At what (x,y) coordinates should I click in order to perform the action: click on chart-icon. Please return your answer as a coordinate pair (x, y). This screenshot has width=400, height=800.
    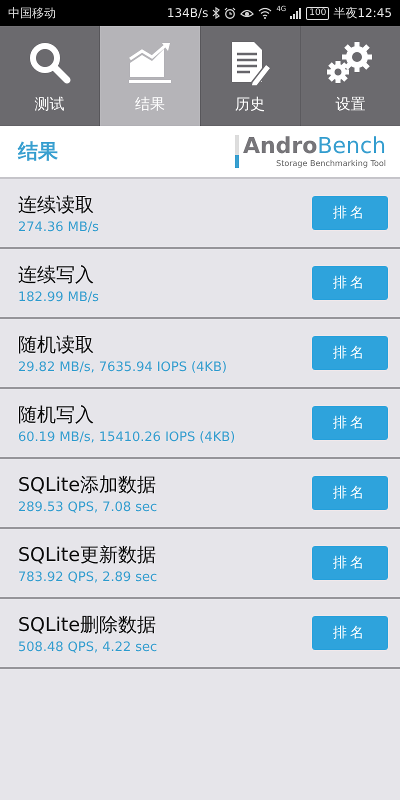
    Looking at the image, I should click on (150, 62).